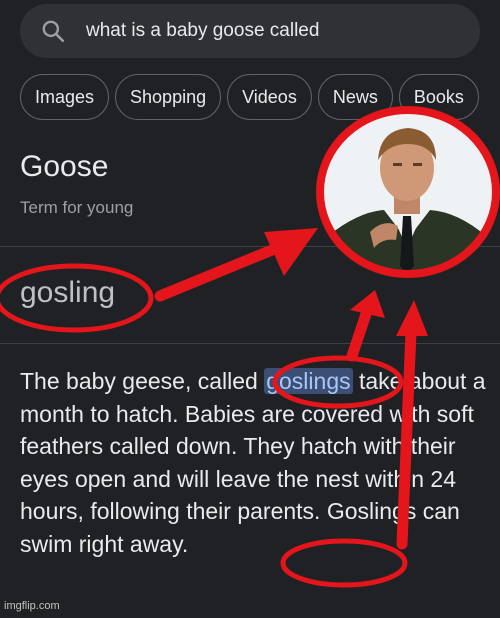  I want to click on snippet-text: The baby geese, called, so click(142, 381).